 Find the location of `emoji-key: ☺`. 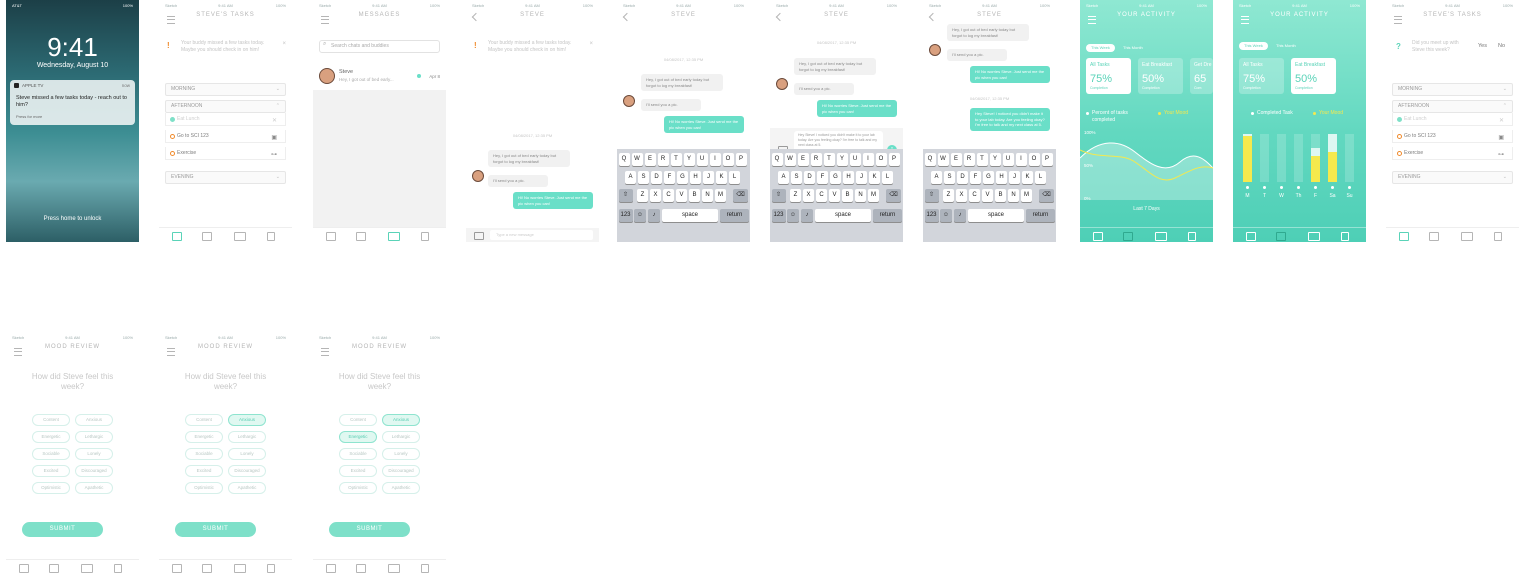

emoji-key: ☺ is located at coordinates (793, 215).